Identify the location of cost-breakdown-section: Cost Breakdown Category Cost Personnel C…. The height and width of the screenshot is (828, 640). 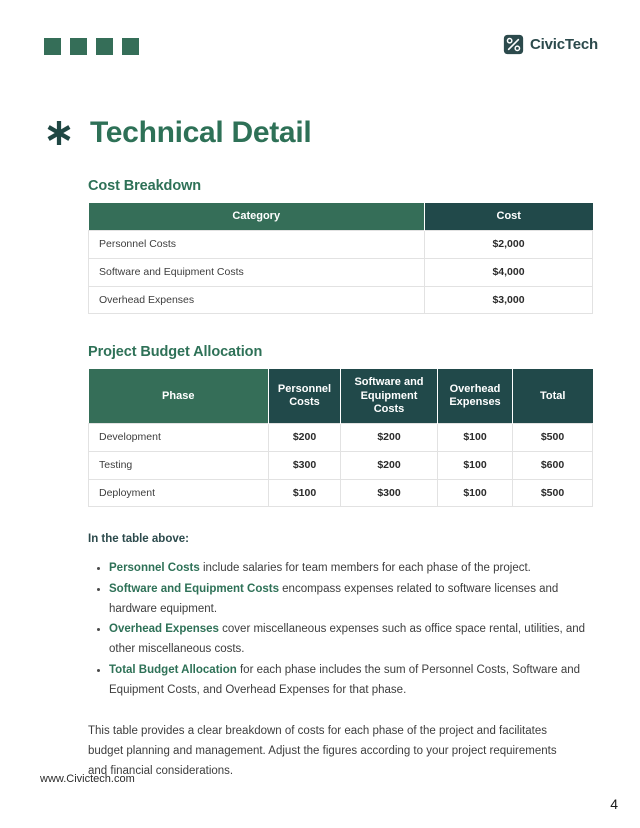
(340, 246).